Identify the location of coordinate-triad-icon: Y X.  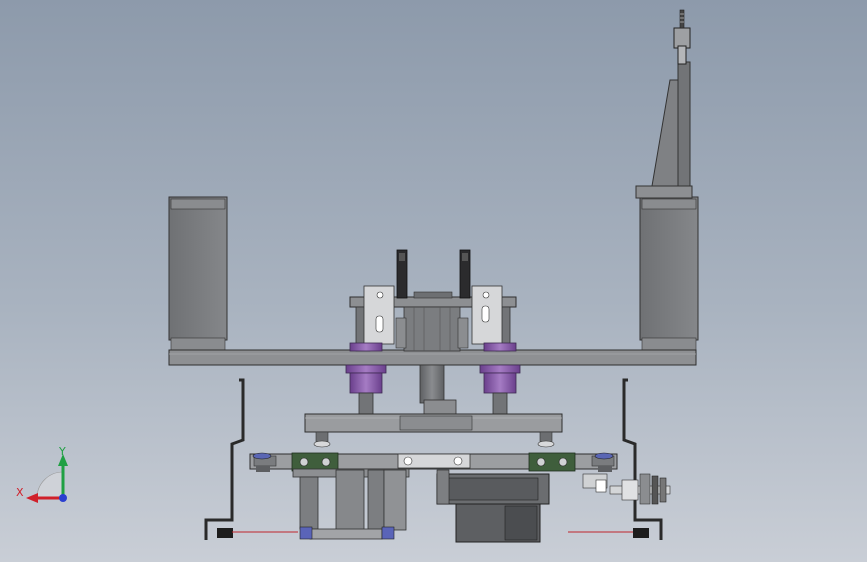
(42, 474).